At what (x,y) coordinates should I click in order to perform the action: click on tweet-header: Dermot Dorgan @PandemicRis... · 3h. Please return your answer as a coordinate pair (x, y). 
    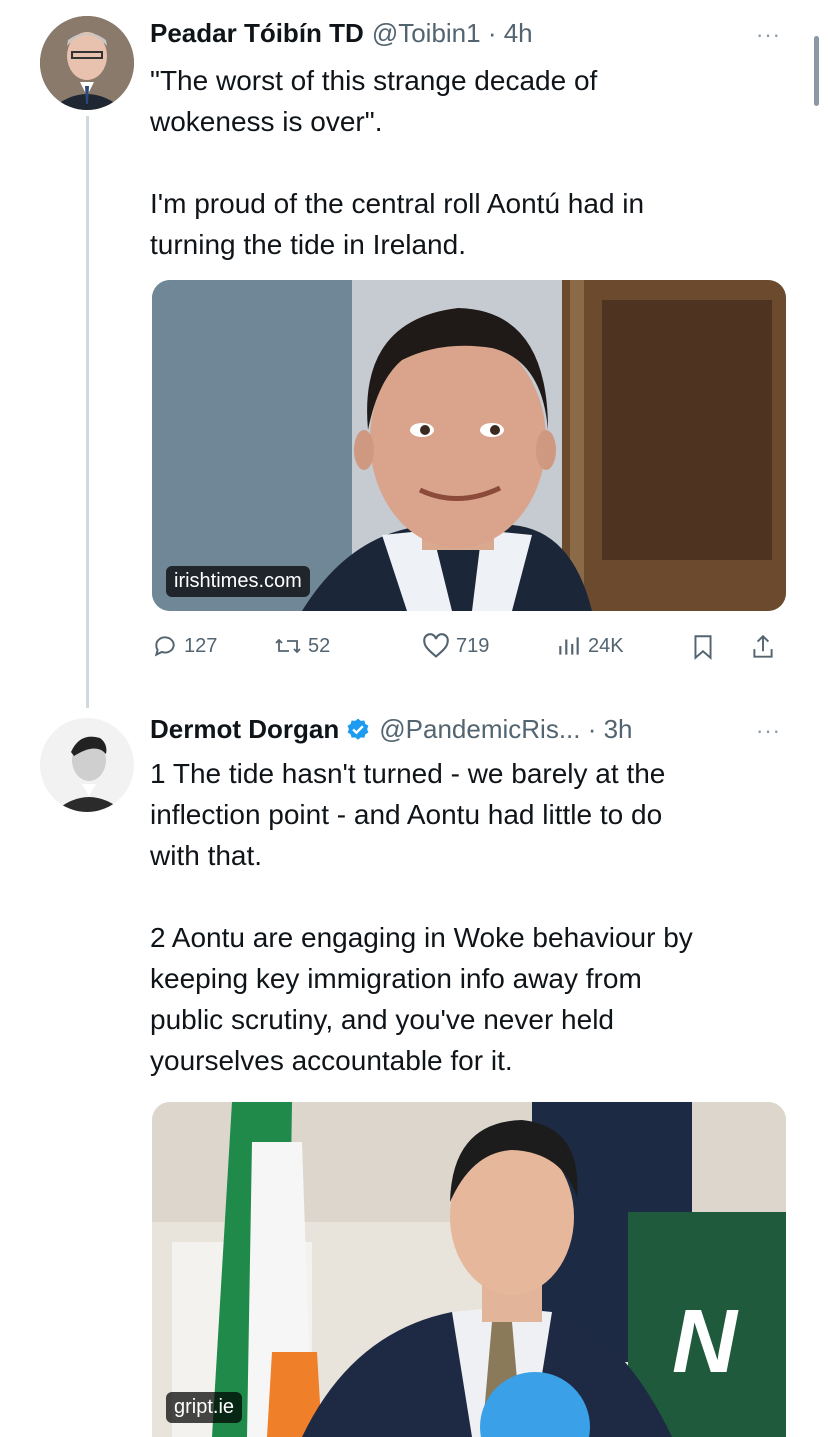
    Looking at the image, I should click on (391, 729).